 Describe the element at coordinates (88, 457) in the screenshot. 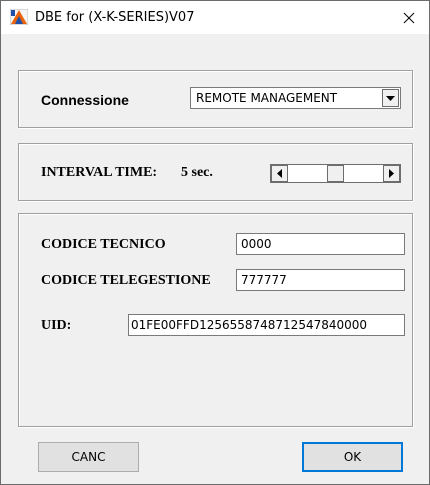

I see `cancel-button: CANC` at that location.